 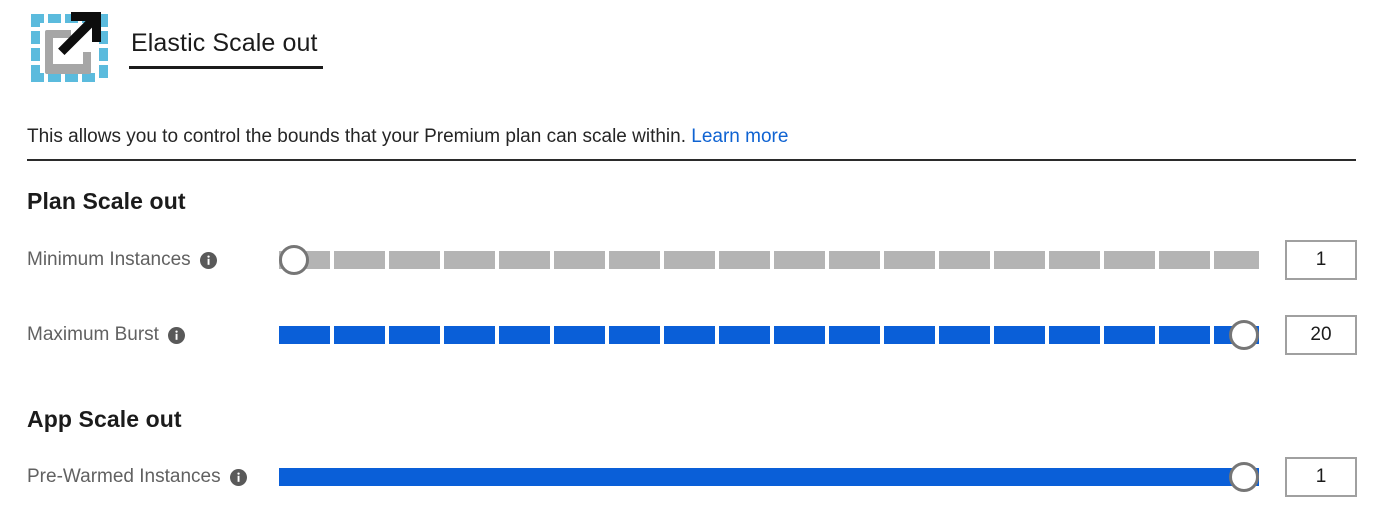 I want to click on page-title-underline, so click(x=226, y=67).